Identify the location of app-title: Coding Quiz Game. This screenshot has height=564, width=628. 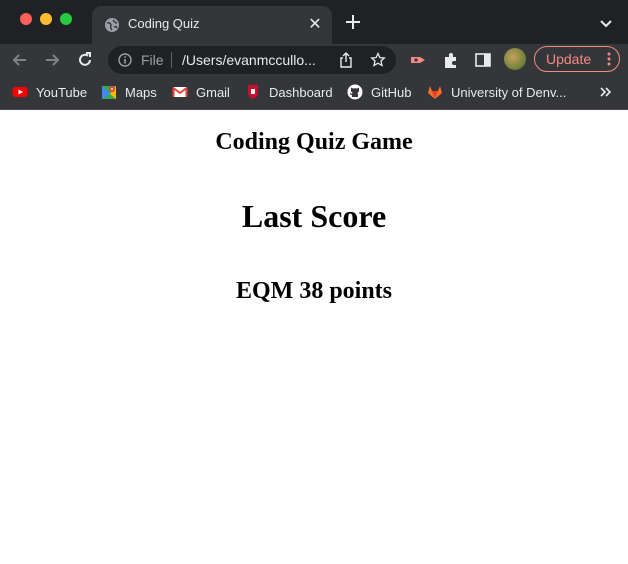
(314, 142).